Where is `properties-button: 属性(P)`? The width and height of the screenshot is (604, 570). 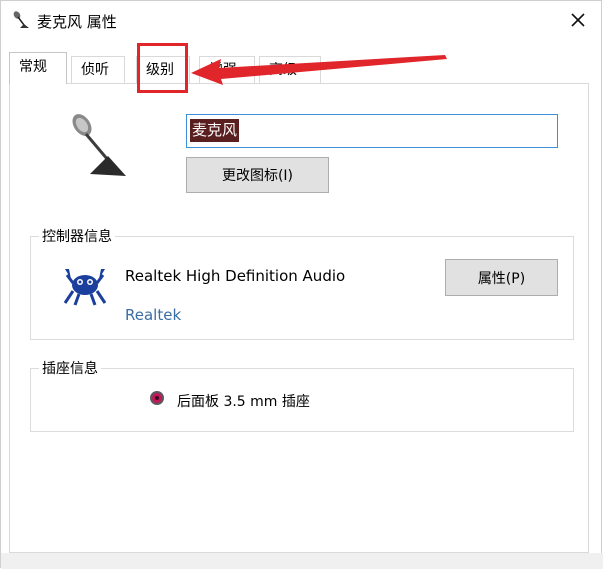
properties-button: 属性(P) is located at coordinates (501, 277).